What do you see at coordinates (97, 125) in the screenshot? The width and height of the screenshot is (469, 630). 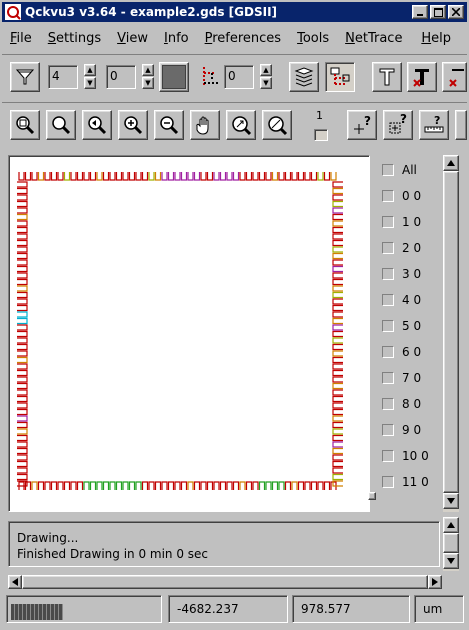 I see `zoom-previous-button` at bounding box center [97, 125].